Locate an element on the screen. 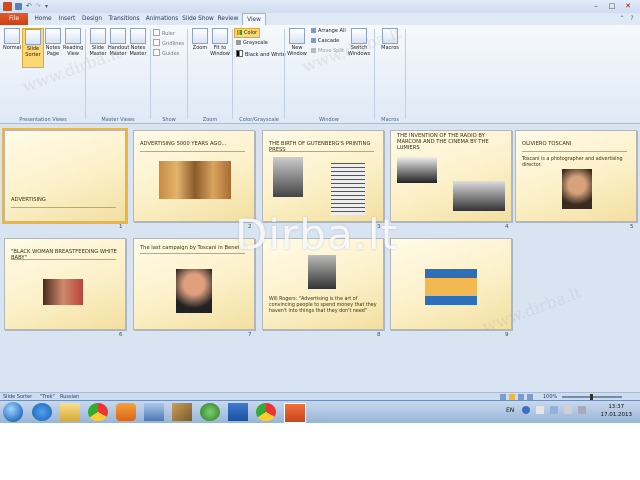 Image resolution: width=640 pixels, height=480 pixels. volume-tray-icon is located at coordinates (568, 410).